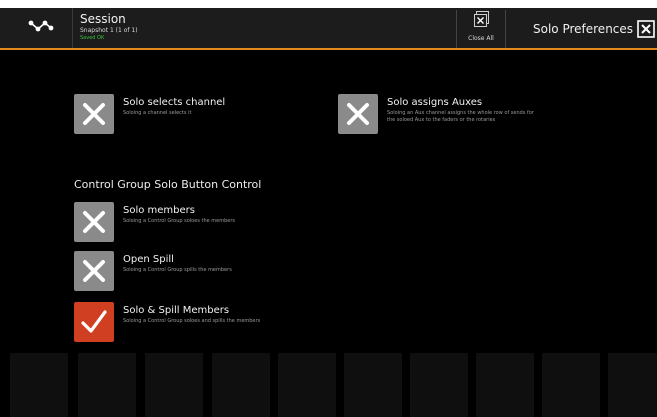  I want to click on home-button, so click(41, 28).